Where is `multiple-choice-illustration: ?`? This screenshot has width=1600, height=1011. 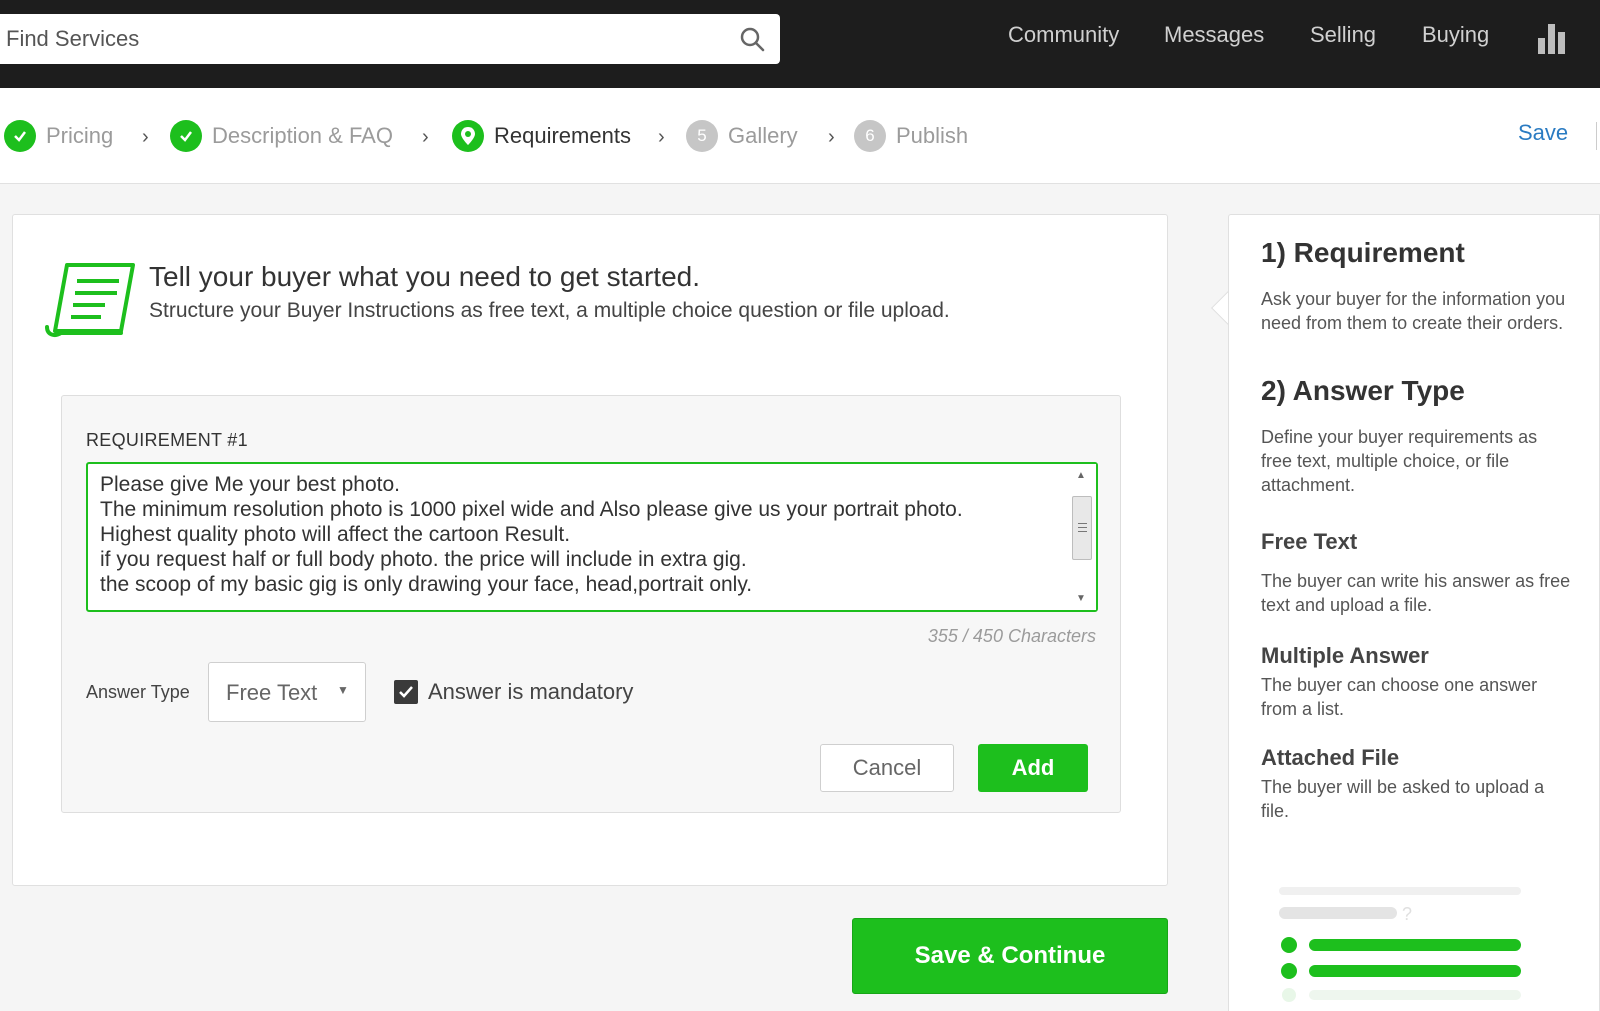
multiple-choice-illustration: ? is located at coordinates (1400, 944).